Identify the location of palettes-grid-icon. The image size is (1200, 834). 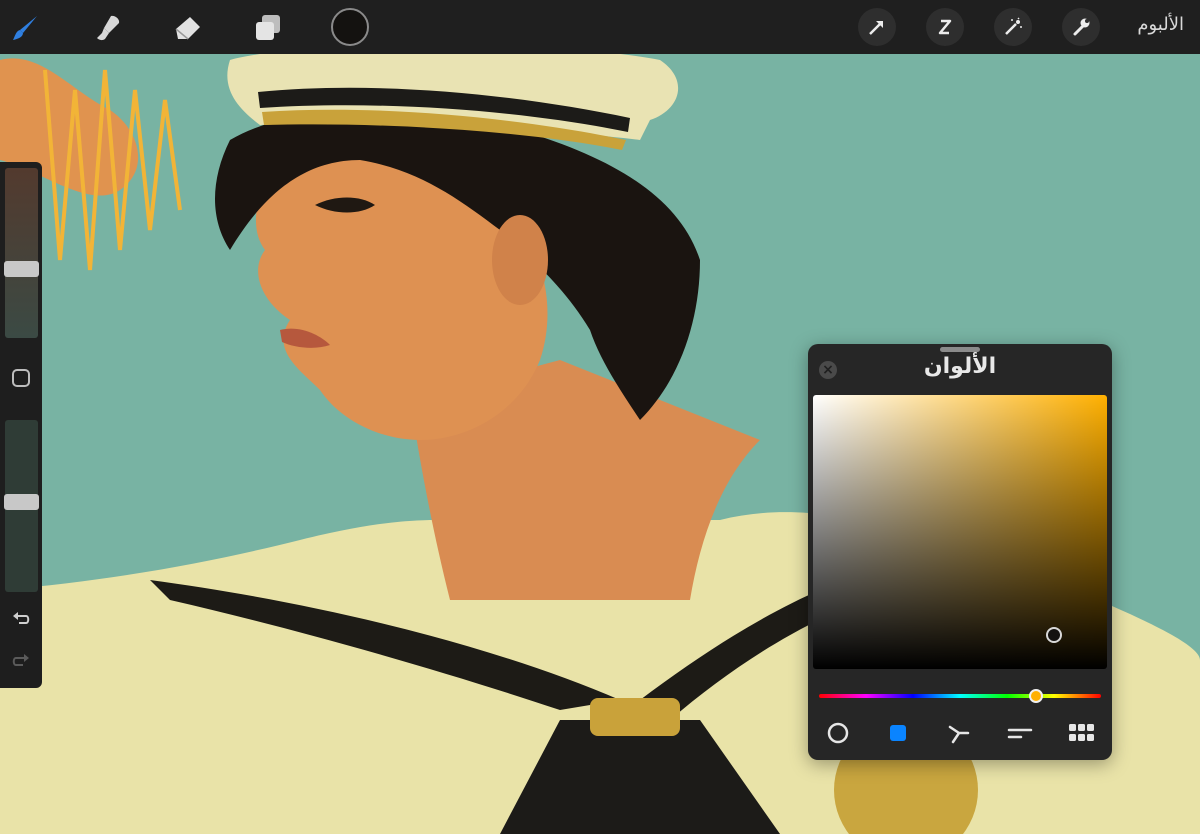
(1081, 733).